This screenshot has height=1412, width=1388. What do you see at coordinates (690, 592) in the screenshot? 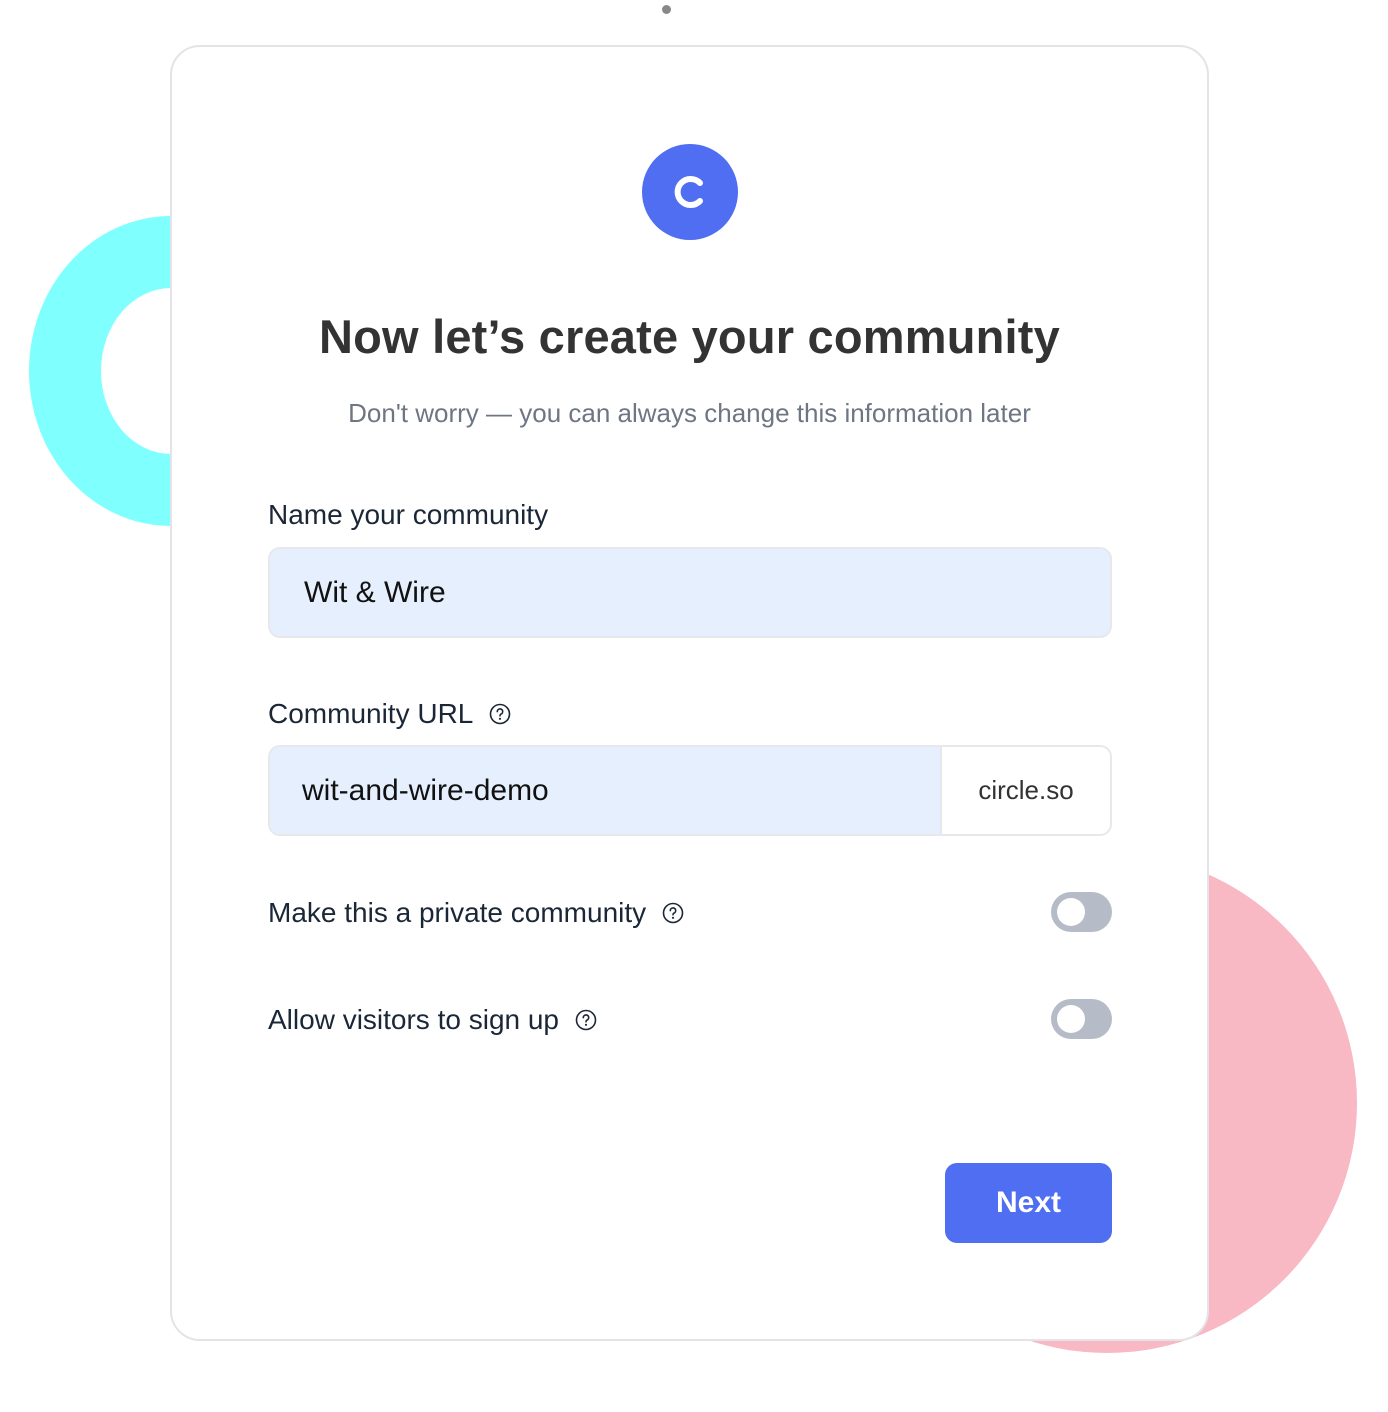
I see `community-name-input: Wit & Wire` at bounding box center [690, 592].